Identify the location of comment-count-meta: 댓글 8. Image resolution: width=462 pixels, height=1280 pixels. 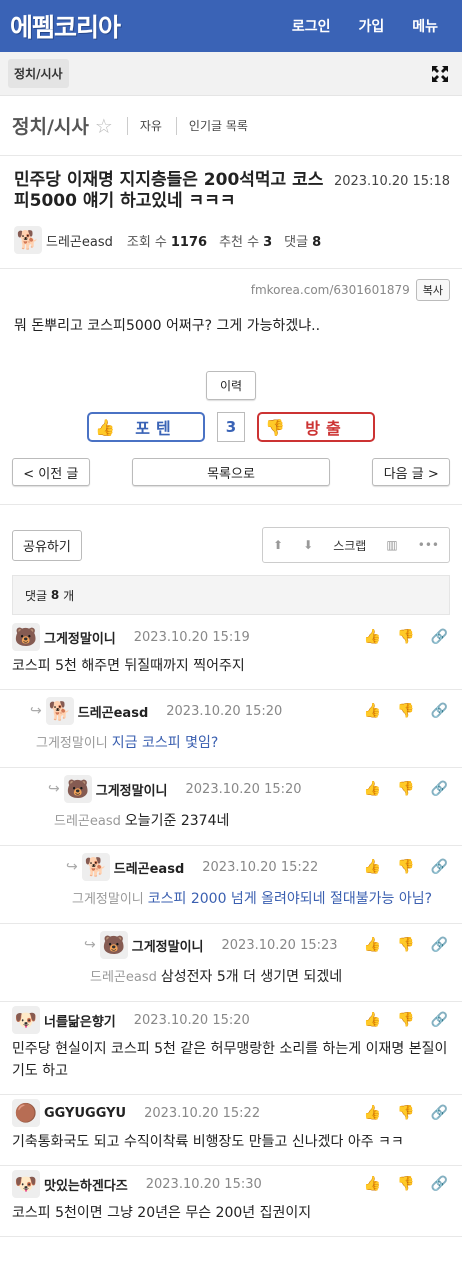
(302, 240).